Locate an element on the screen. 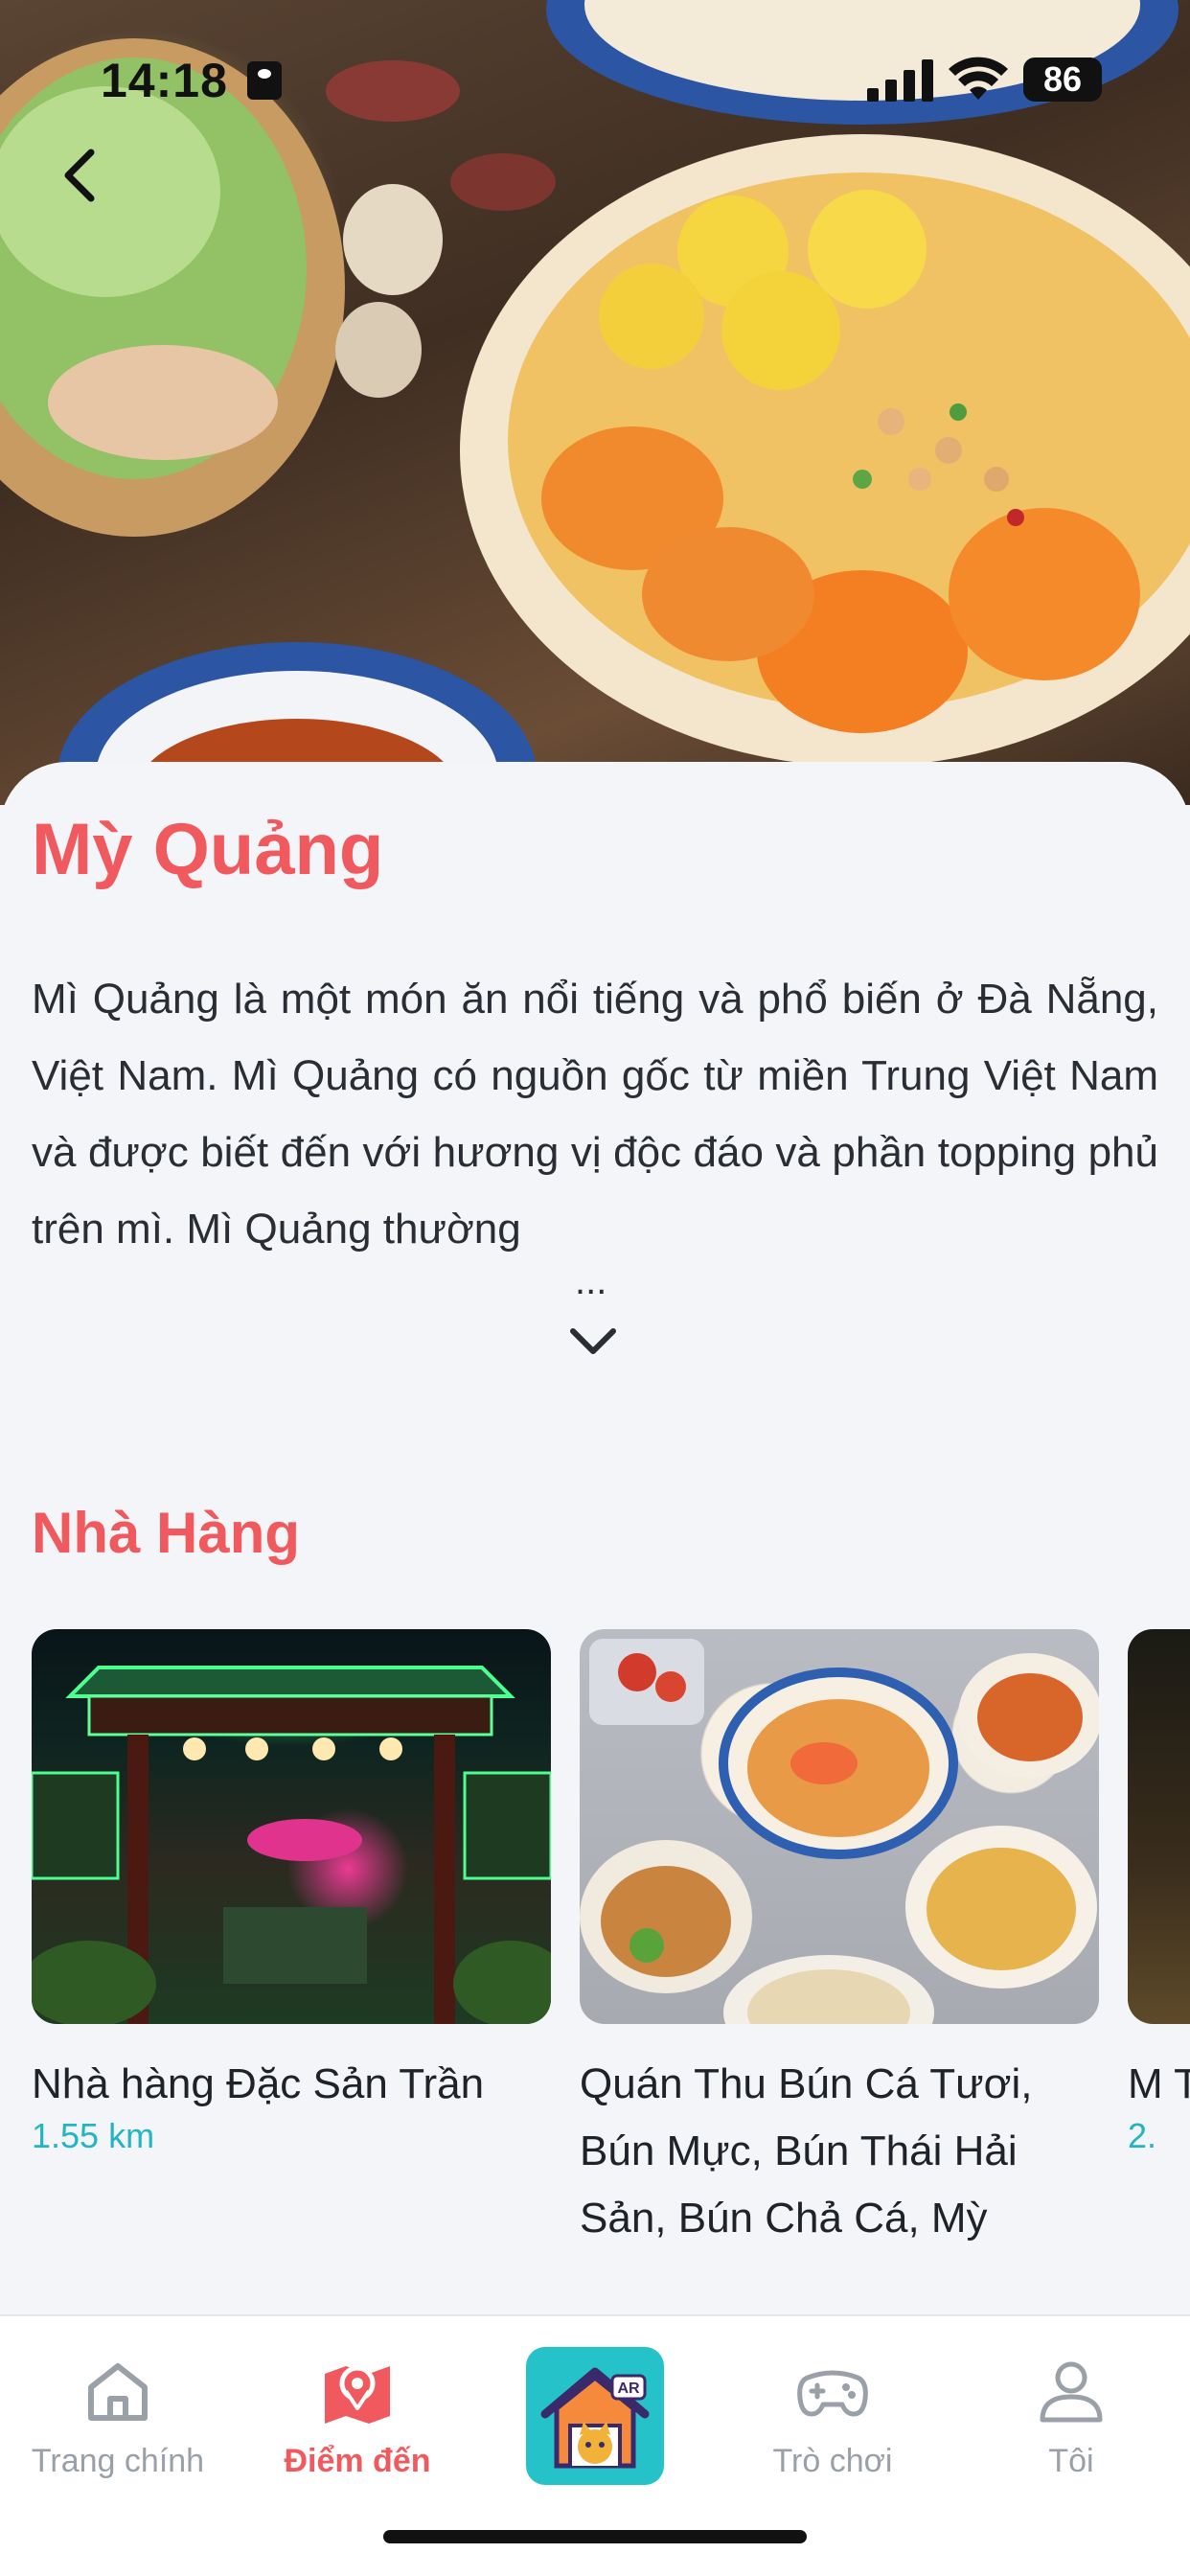 The width and height of the screenshot is (1190, 2576). restaurants-section-title: Nhà Hàng is located at coordinates (167, 1533).